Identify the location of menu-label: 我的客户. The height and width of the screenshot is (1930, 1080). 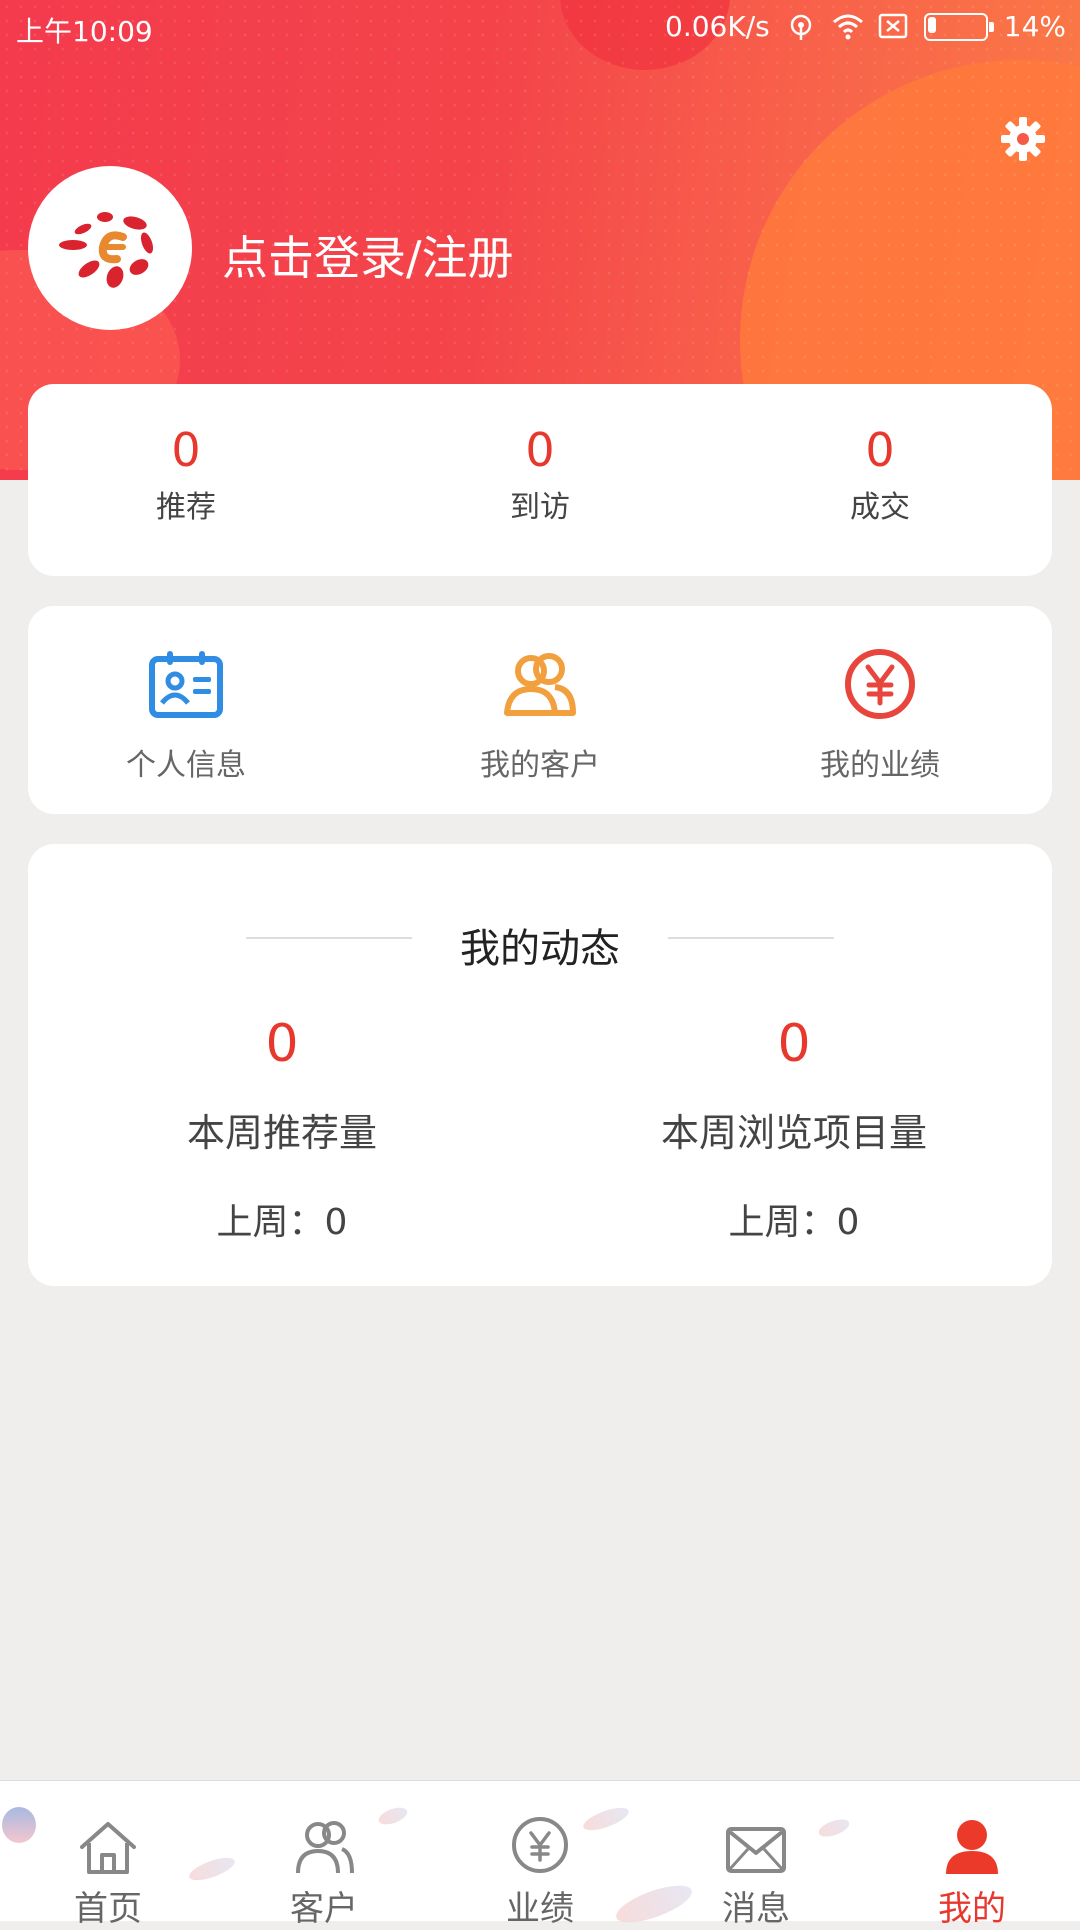
(540, 765).